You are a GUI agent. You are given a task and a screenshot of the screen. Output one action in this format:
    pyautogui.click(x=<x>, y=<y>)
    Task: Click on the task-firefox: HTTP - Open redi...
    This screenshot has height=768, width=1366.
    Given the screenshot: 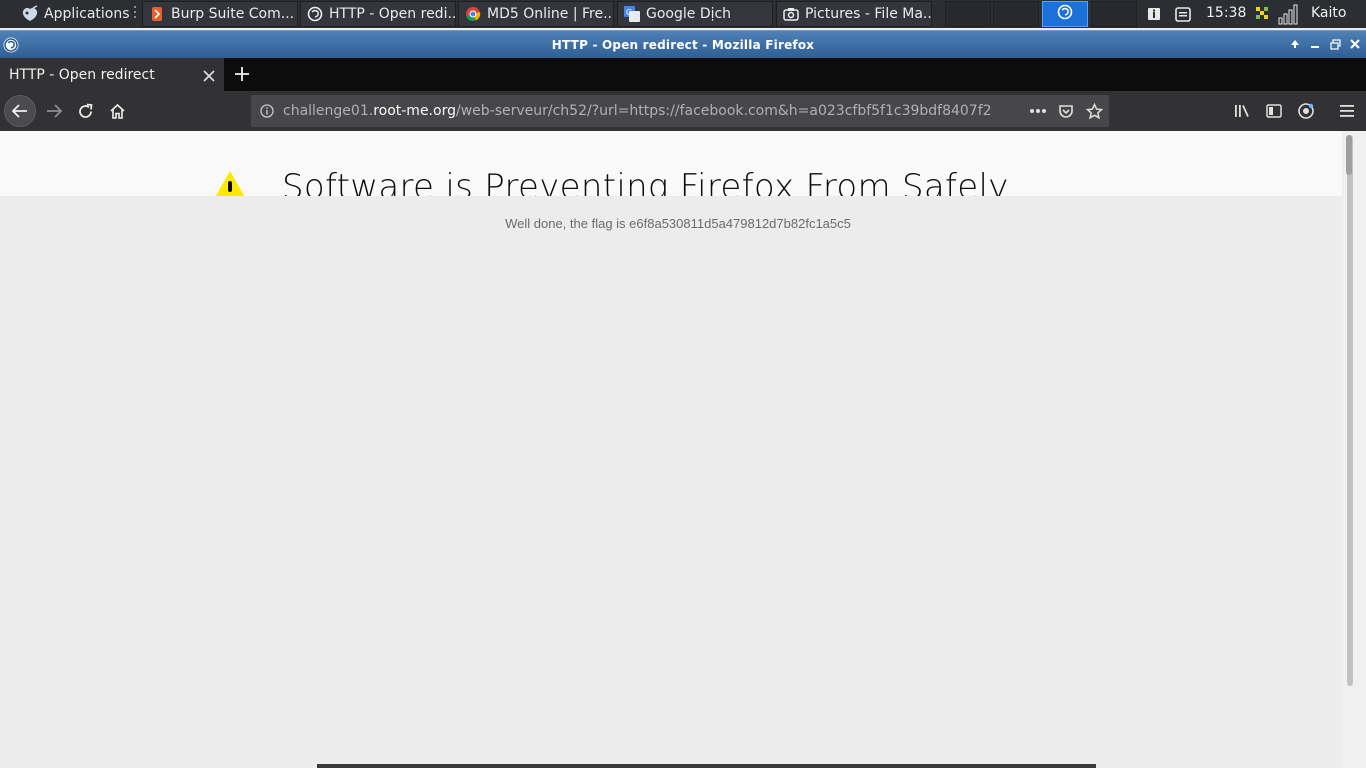 What is the action you would take?
    pyautogui.click(x=378, y=14)
    